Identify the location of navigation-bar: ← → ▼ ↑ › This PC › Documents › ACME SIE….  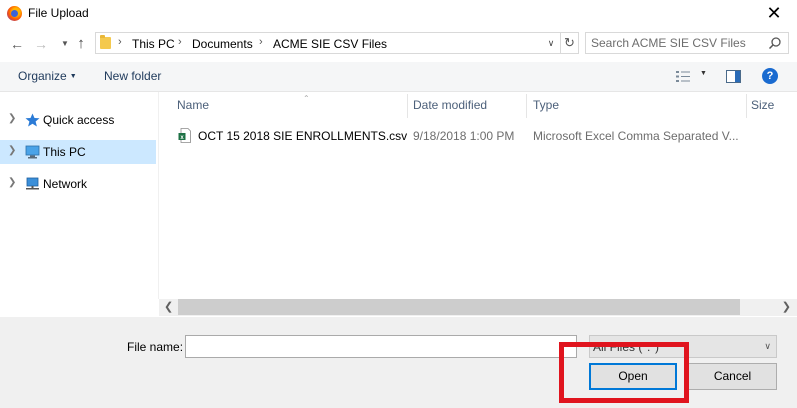
(398, 45).